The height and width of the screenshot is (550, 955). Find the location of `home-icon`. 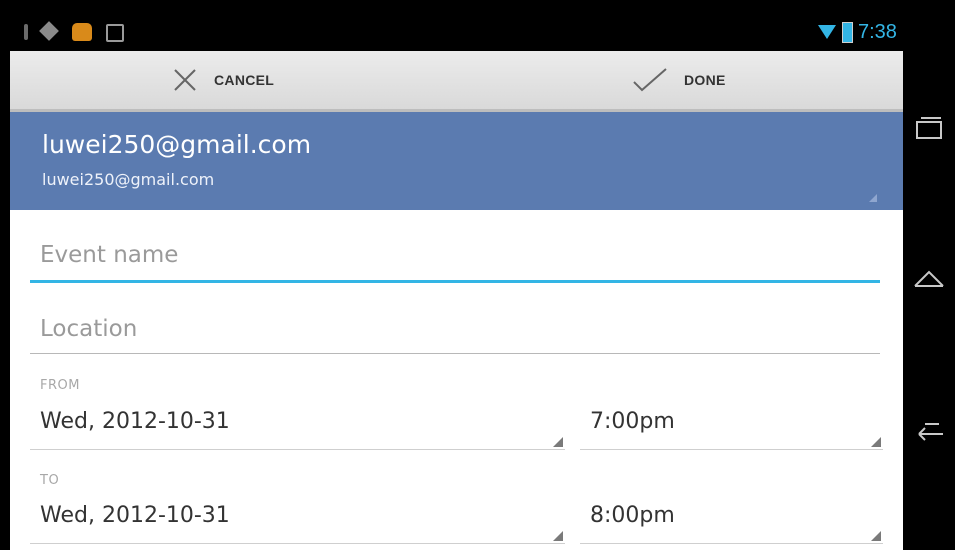

home-icon is located at coordinates (929, 280).